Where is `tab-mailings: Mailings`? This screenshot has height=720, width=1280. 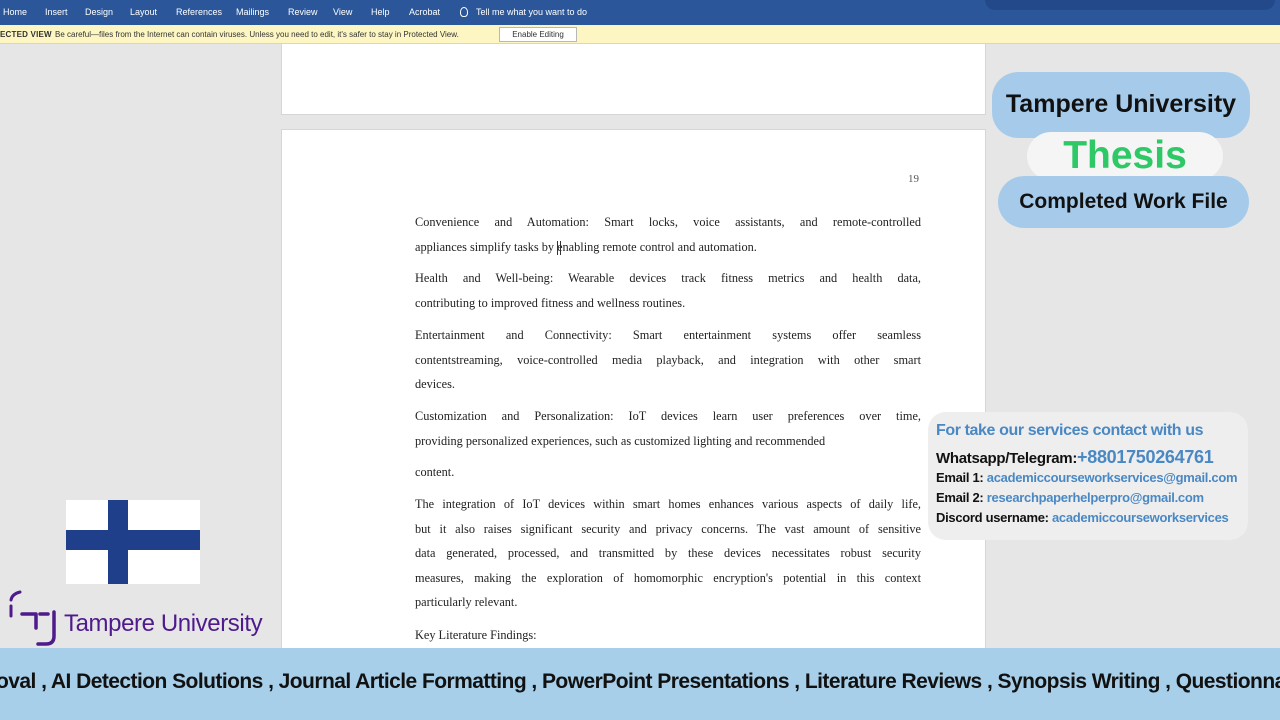
tab-mailings: Mailings is located at coordinates (252, 12).